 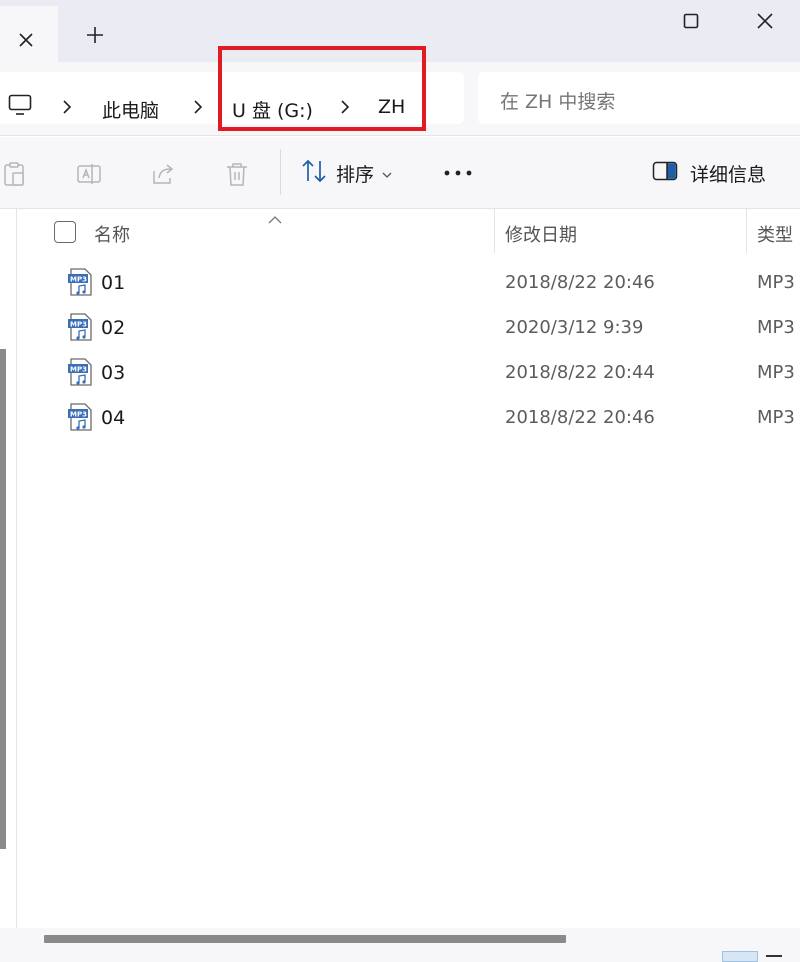 I want to click on file-name: 03, so click(x=113, y=373).